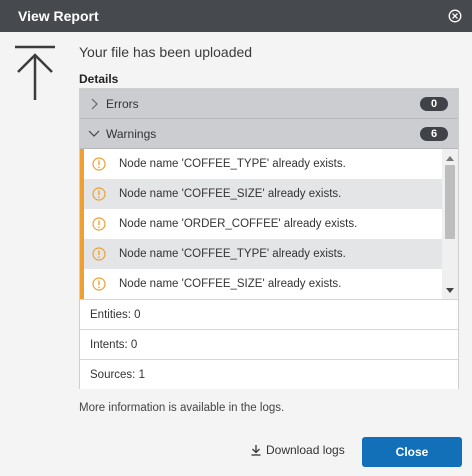 The height and width of the screenshot is (476, 472). I want to click on errors-section-header: Errors 0, so click(269, 104).